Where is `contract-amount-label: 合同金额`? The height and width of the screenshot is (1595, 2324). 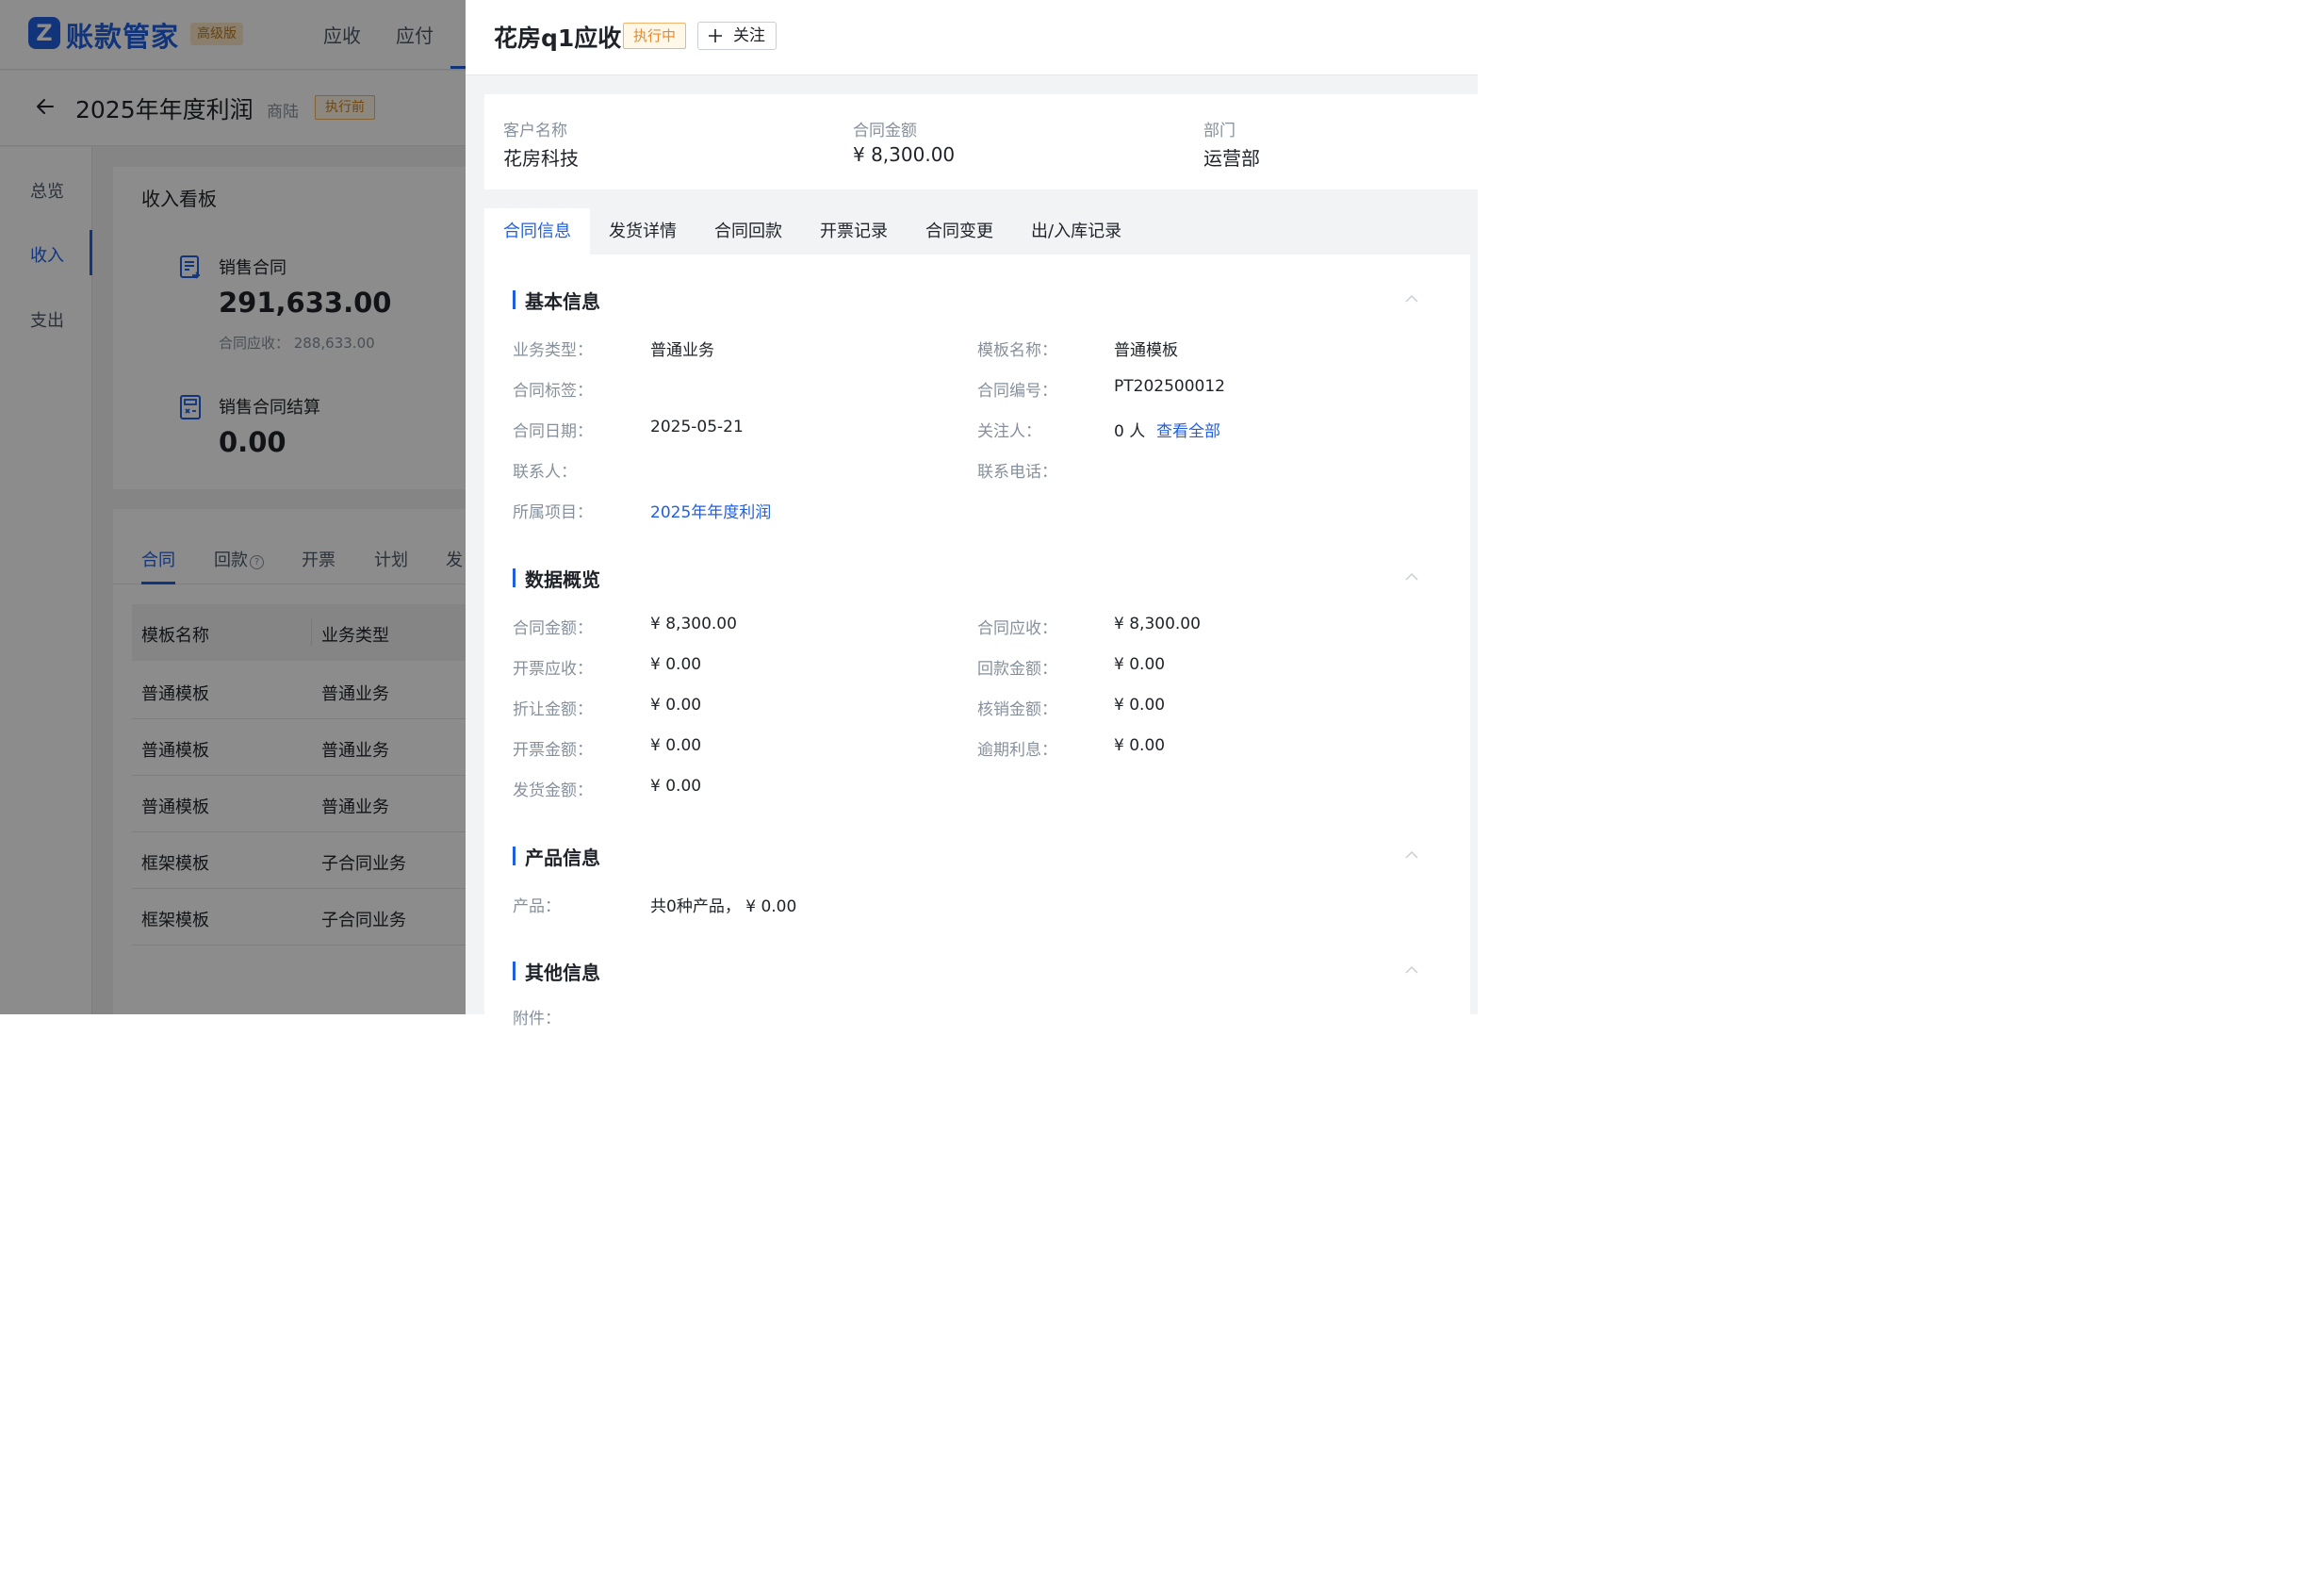
contract-amount-label: 合同金额 is located at coordinates (885, 131).